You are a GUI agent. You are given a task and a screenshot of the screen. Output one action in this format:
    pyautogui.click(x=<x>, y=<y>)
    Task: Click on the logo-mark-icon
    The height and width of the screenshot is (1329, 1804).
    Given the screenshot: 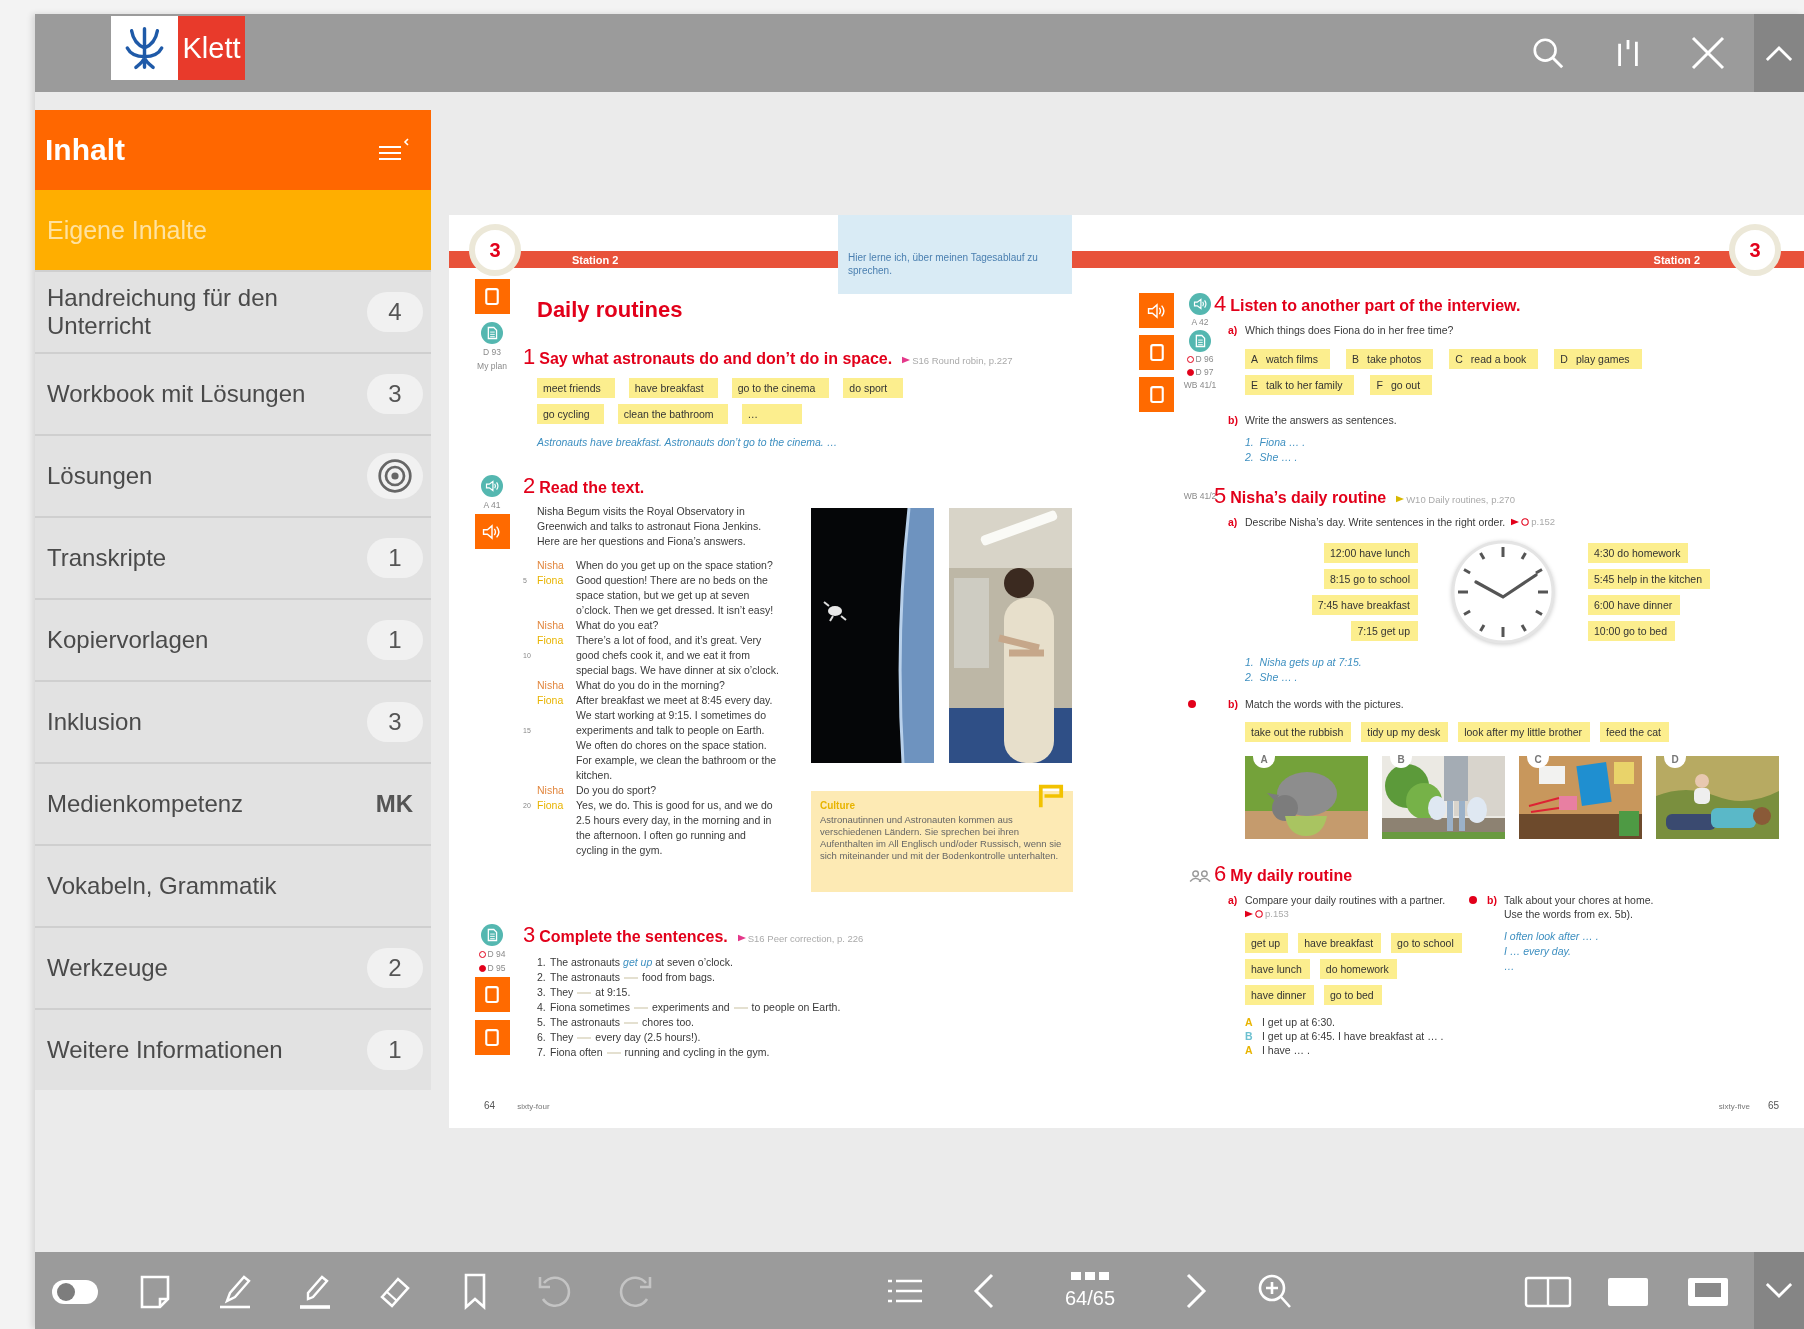 What is the action you would take?
    pyautogui.click(x=144, y=48)
    